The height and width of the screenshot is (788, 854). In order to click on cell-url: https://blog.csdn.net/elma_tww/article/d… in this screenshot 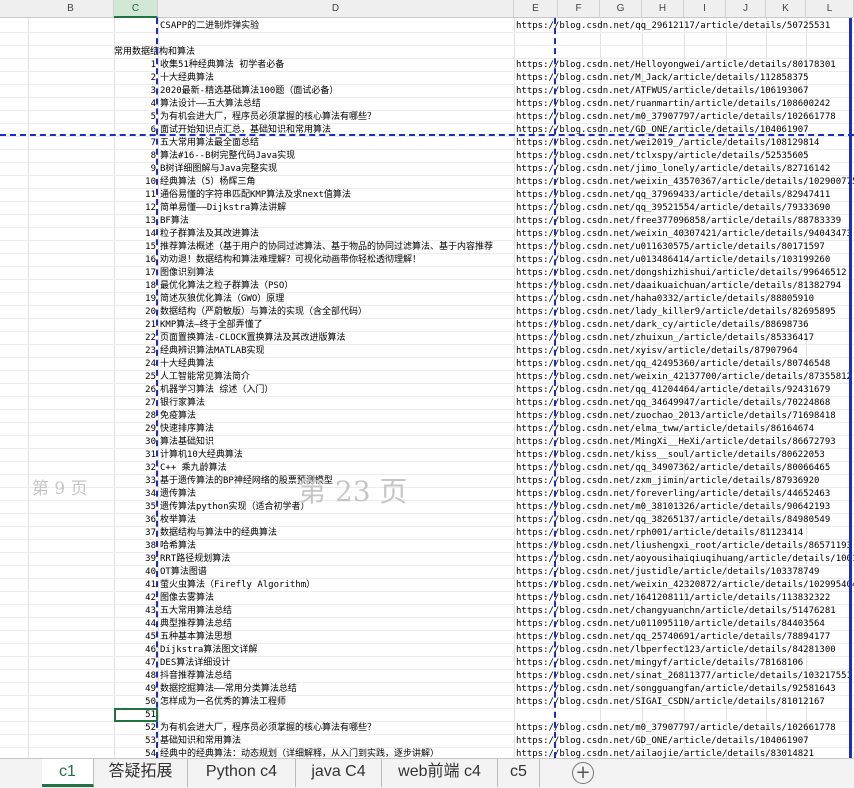, I will do `click(684, 429)`.